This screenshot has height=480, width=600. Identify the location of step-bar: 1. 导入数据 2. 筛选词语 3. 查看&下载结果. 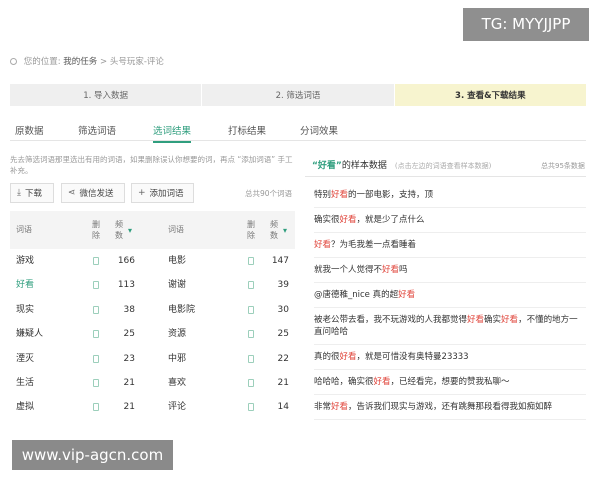
(298, 95).